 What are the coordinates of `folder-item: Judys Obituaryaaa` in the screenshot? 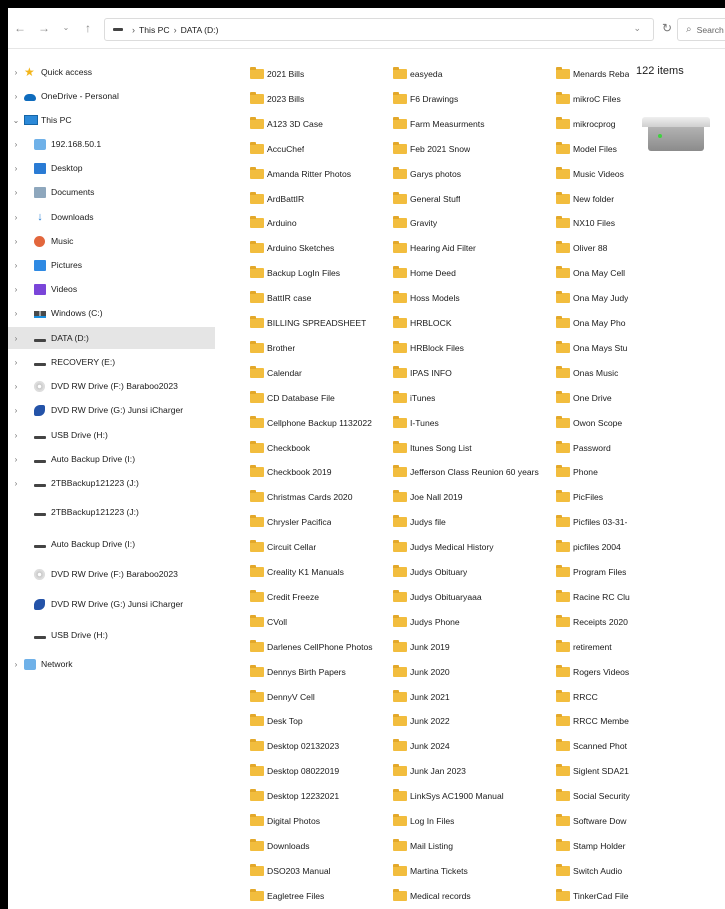 It's located at (473, 597).